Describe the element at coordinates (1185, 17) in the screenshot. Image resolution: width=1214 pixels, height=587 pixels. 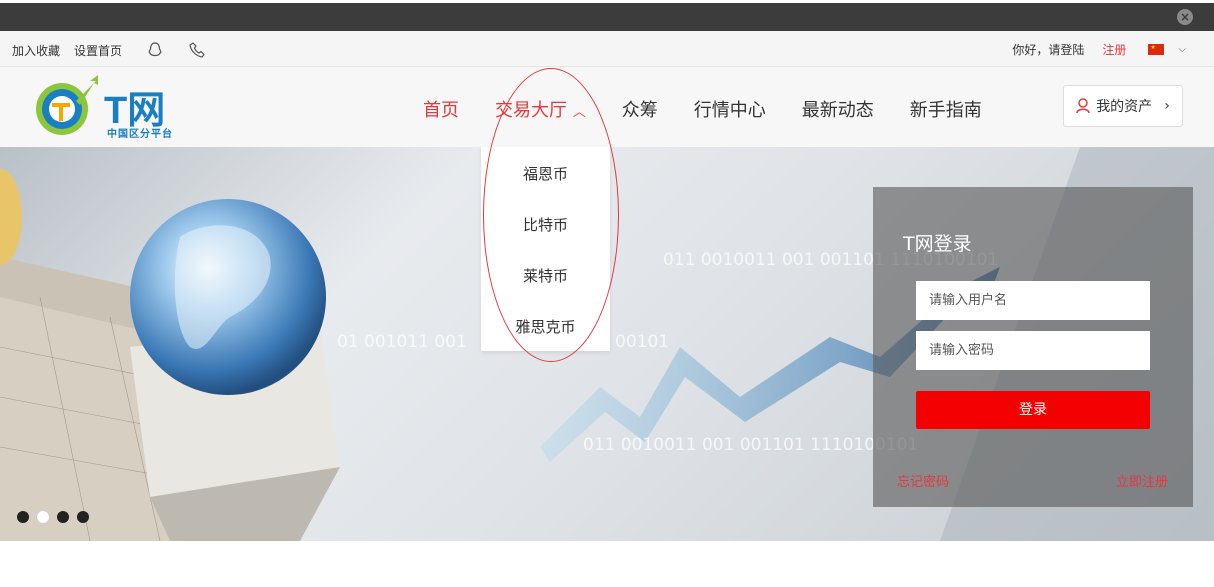
I see `close-icon: ×` at that location.